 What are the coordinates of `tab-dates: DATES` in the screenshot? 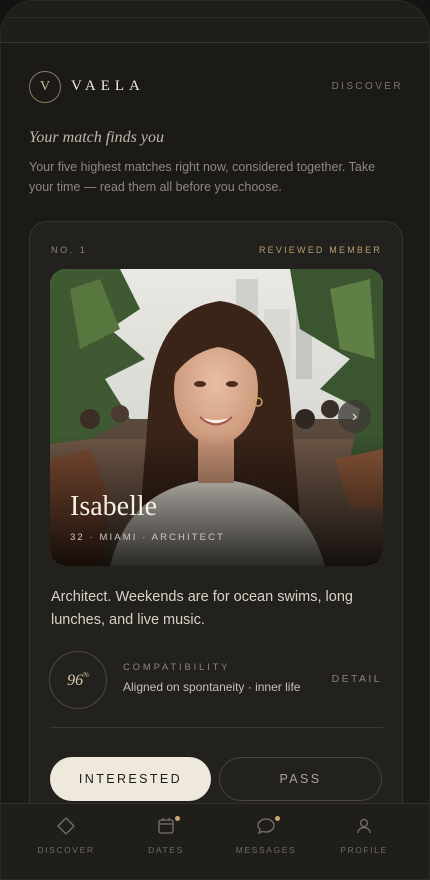 It's located at (166, 835).